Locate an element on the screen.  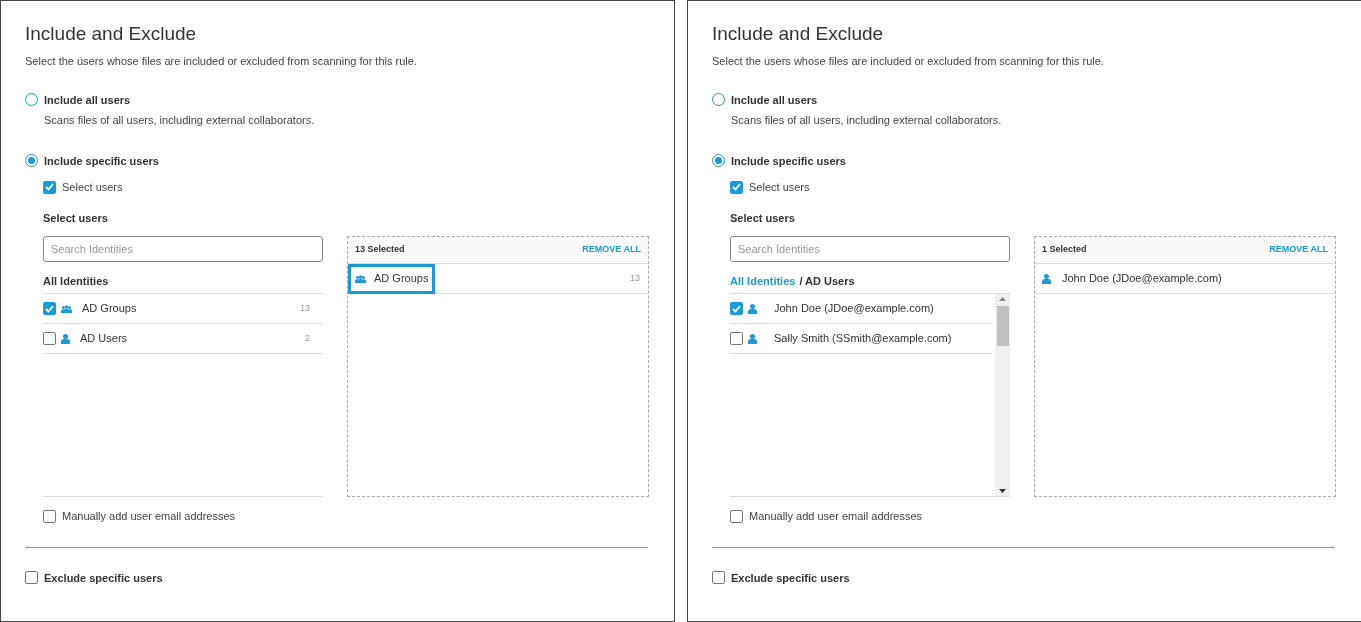
selected-count: 1 Selected is located at coordinates (1064, 250).